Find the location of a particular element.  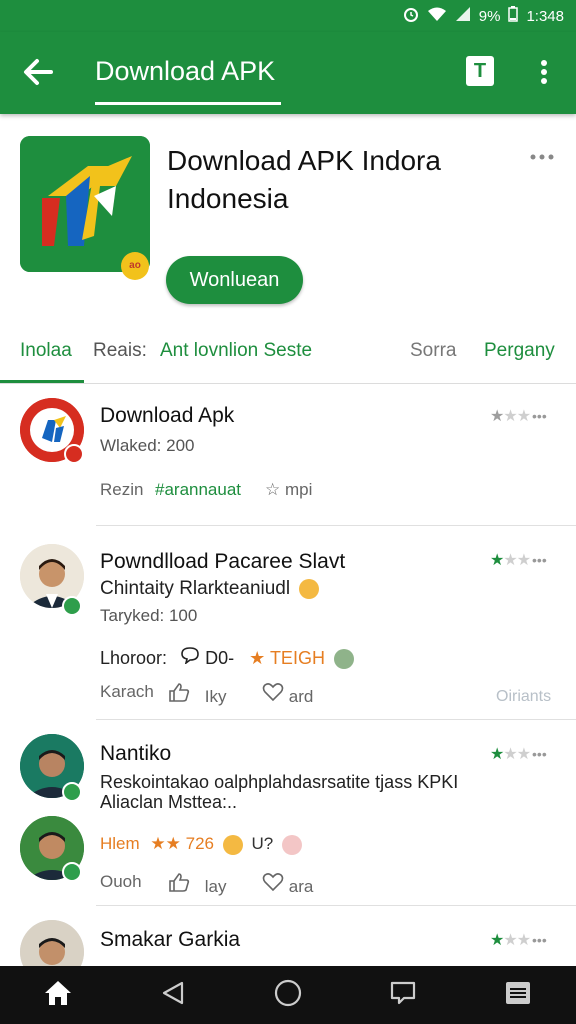

review-author: Download Apk is located at coordinates (167, 415).